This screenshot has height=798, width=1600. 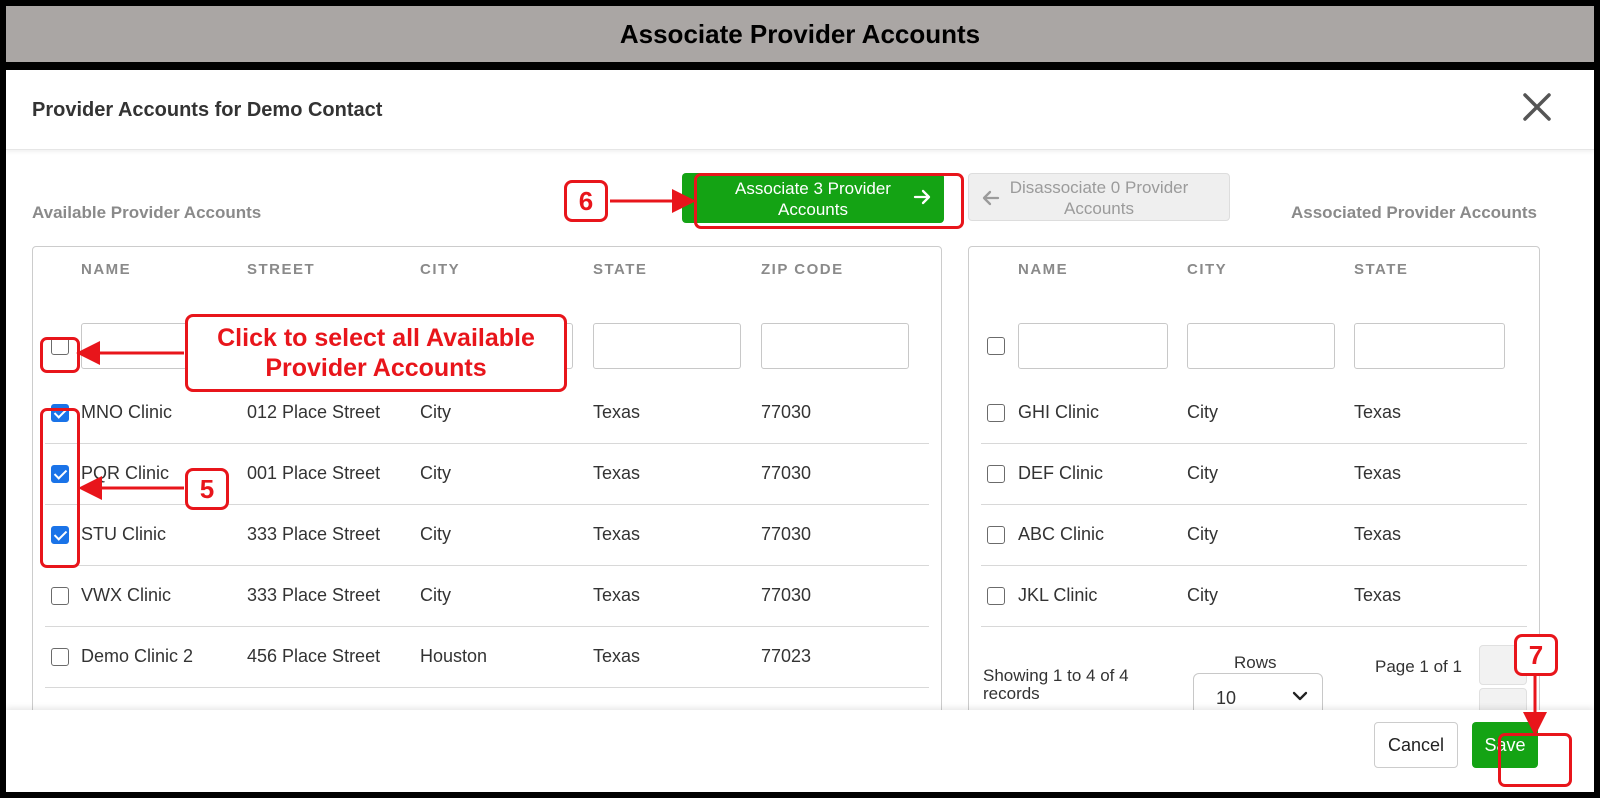 I want to click on chevron-down-icon, so click(x=1300, y=696).